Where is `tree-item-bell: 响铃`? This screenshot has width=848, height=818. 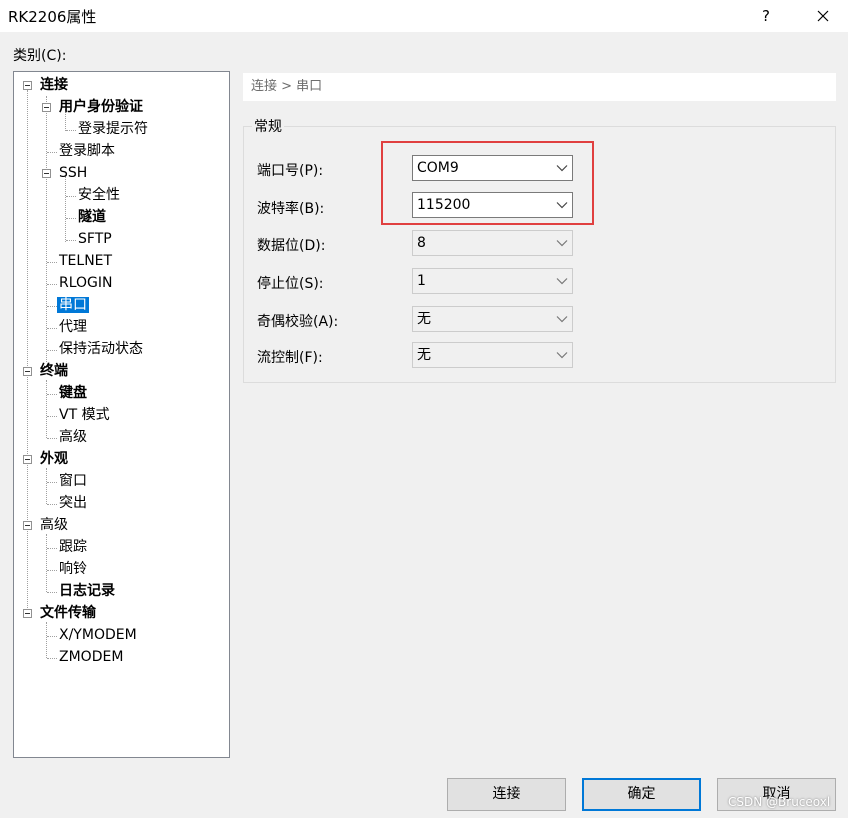 tree-item-bell: 响铃 is located at coordinates (73, 569).